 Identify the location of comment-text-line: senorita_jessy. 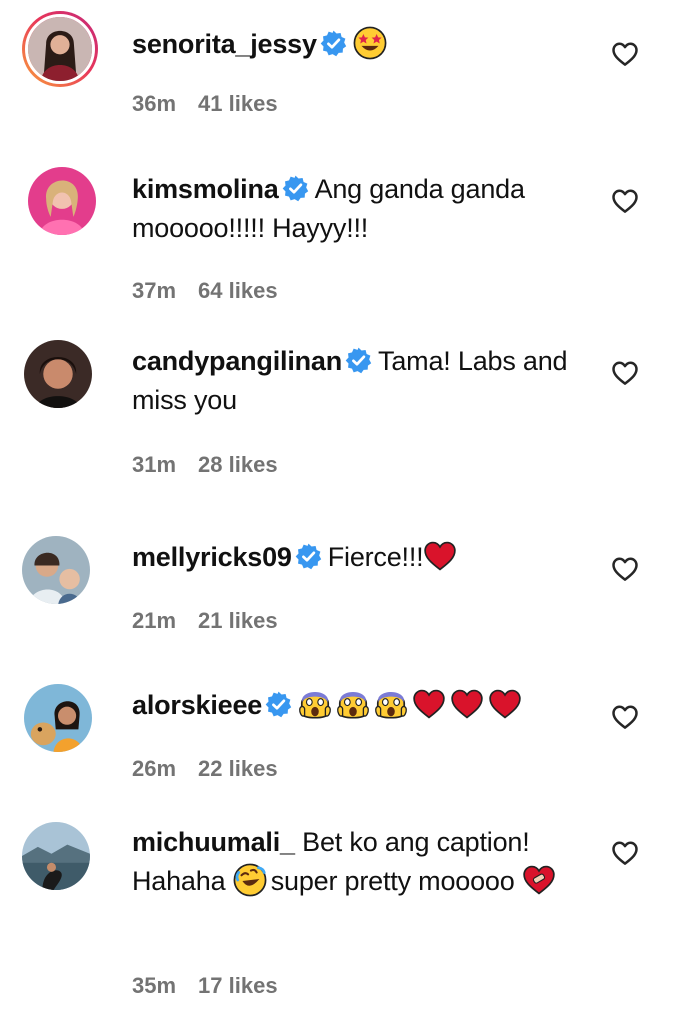
(362, 44).